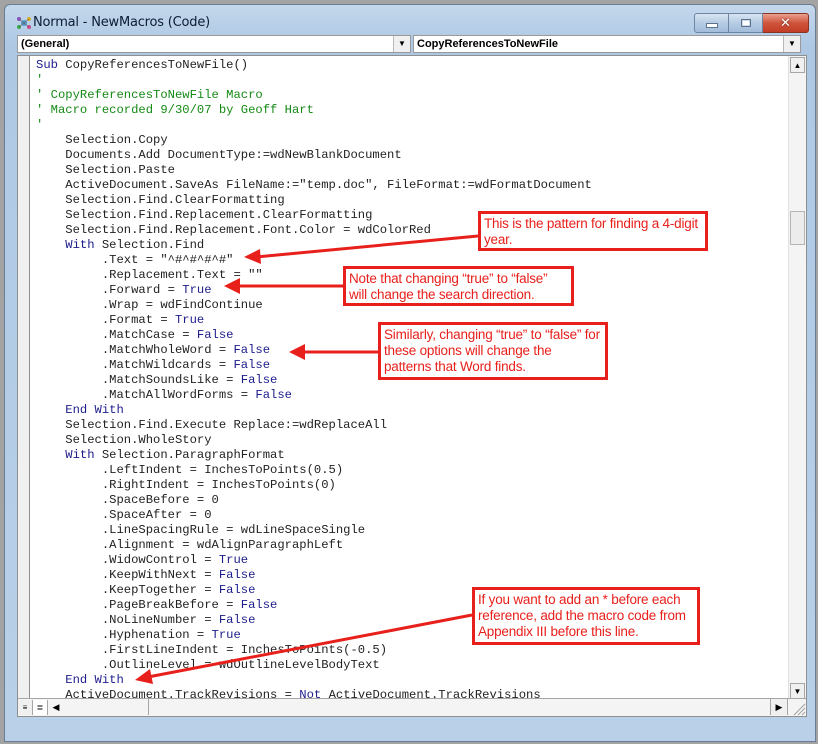  What do you see at coordinates (208, 665) in the screenshot?
I see `code-token: .OutlineLevel = wdOutlineLevelBodyText` at bounding box center [208, 665].